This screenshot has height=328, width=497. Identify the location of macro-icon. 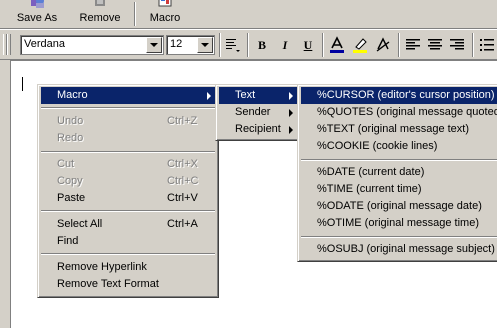
(165, 3).